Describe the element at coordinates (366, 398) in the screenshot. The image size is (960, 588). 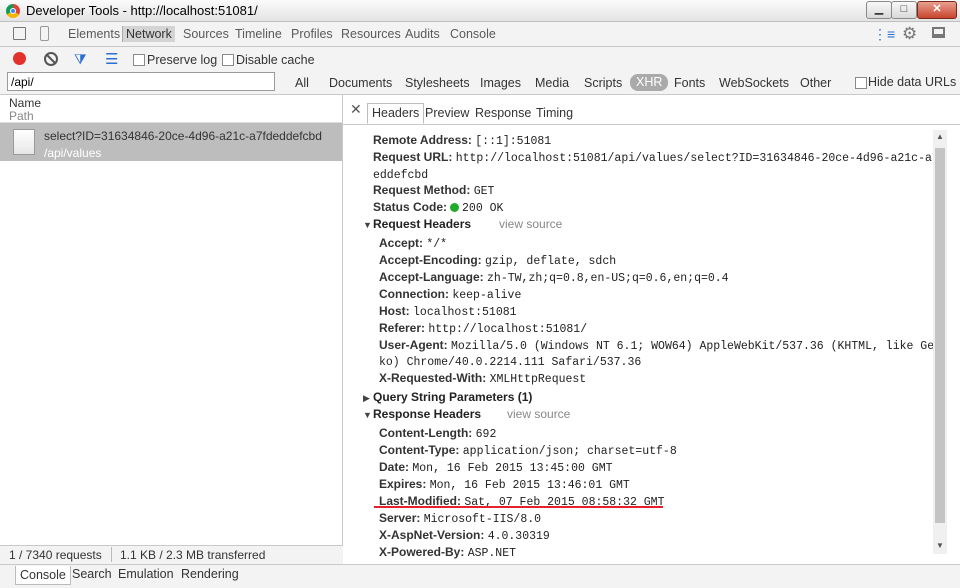
I see `triangle-right-icon: ▶` at that location.